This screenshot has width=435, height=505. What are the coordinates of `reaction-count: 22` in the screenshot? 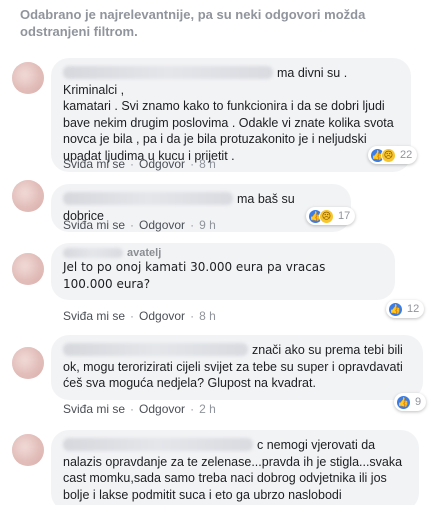 It's located at (406, 155).